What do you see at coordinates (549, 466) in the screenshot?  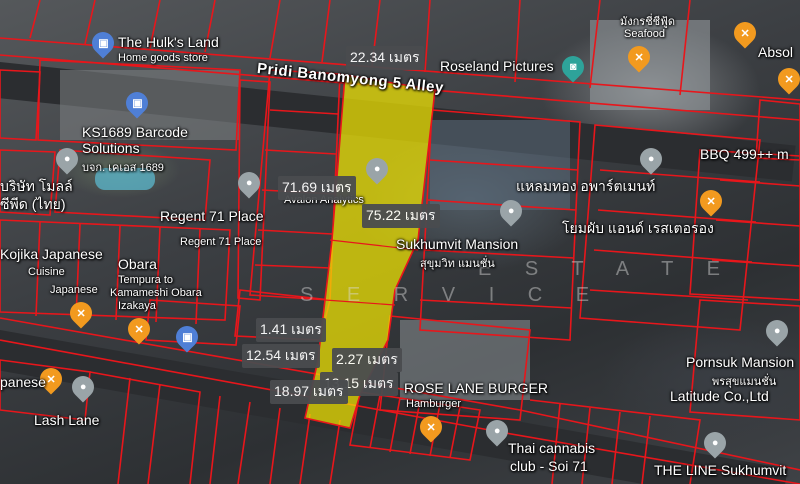 I see `label-thai-cannabis2: club - Soi 71` at bounding box center [549, 466].